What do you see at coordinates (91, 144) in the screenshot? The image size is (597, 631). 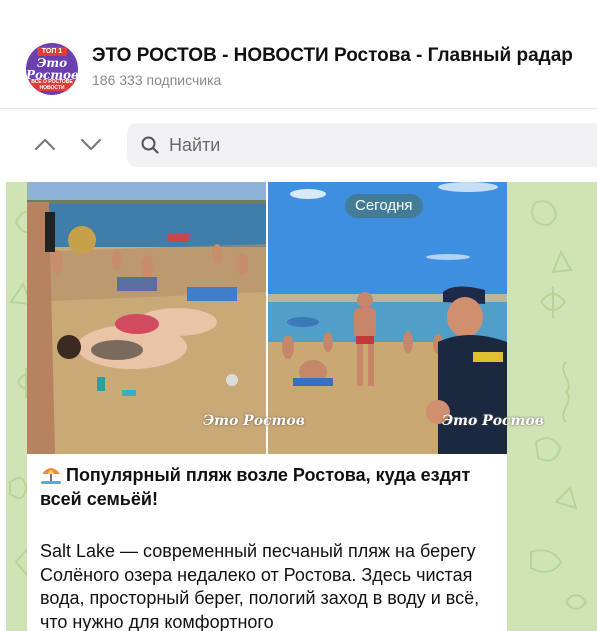 I see `chevron-down-icon` at bounding box center [91, 144].